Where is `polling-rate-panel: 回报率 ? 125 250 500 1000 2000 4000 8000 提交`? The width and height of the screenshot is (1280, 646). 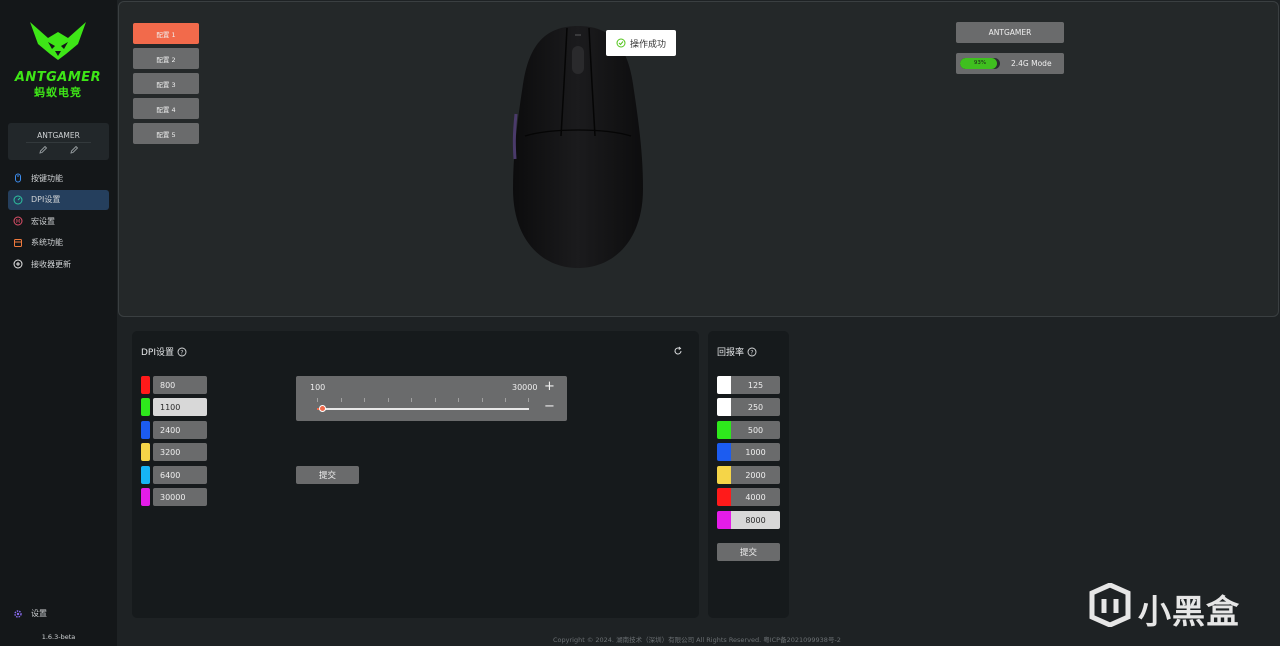
polling-rate-panel: 回报率 ? 125 250 500 1000 2000 4000 8000 提交 is located at coordinates (748, 474).